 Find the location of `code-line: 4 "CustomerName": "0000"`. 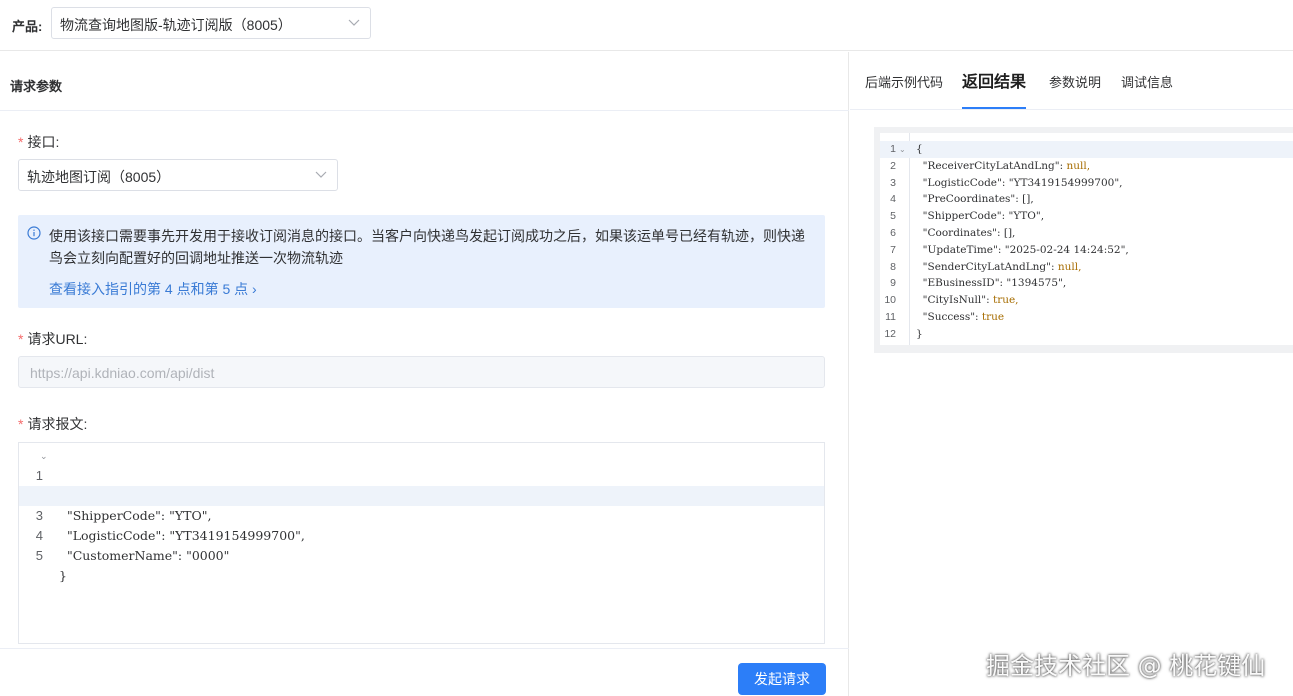

code-line: 4 "CustomerName": "0000" is located at coordinates (132, 545).